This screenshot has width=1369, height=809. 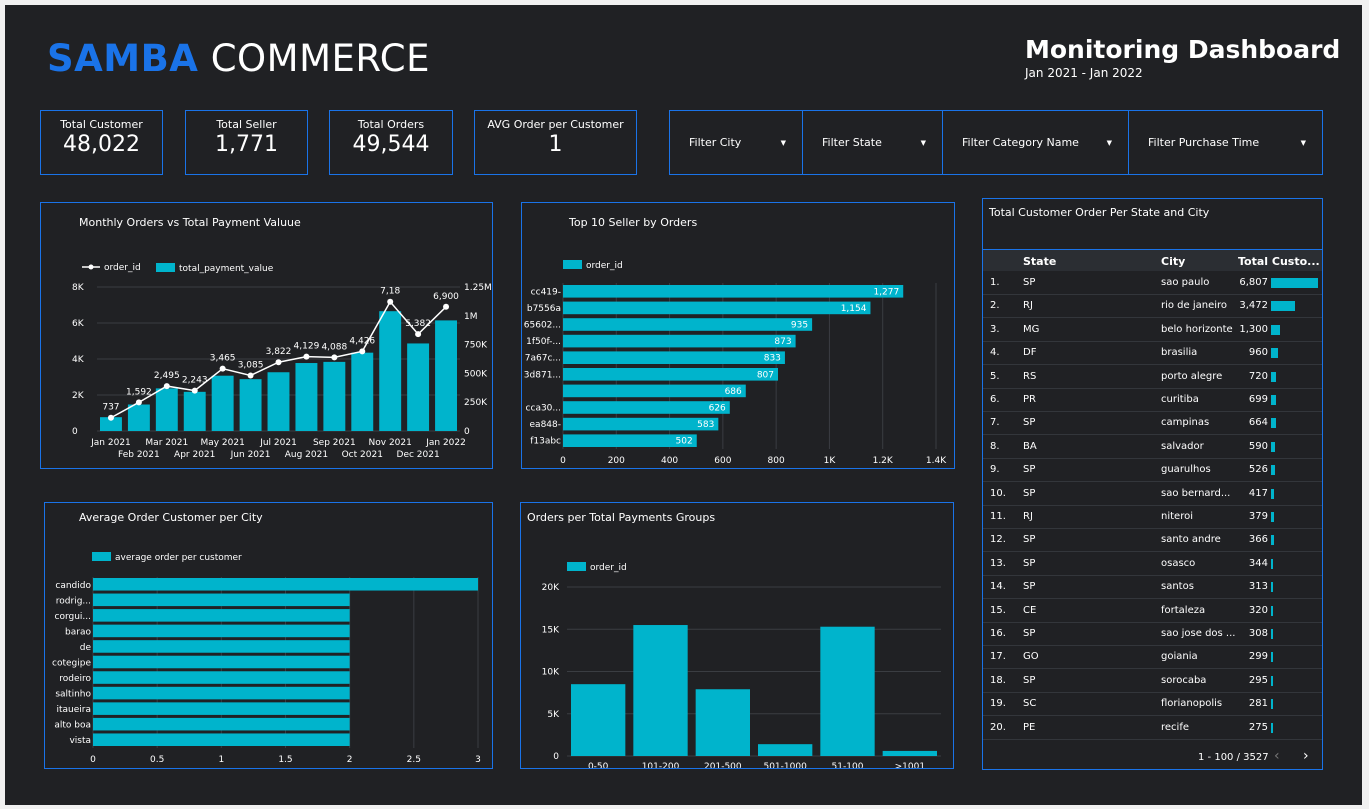 I want to click on cell-rank: 12., so click(x=998, y=540).